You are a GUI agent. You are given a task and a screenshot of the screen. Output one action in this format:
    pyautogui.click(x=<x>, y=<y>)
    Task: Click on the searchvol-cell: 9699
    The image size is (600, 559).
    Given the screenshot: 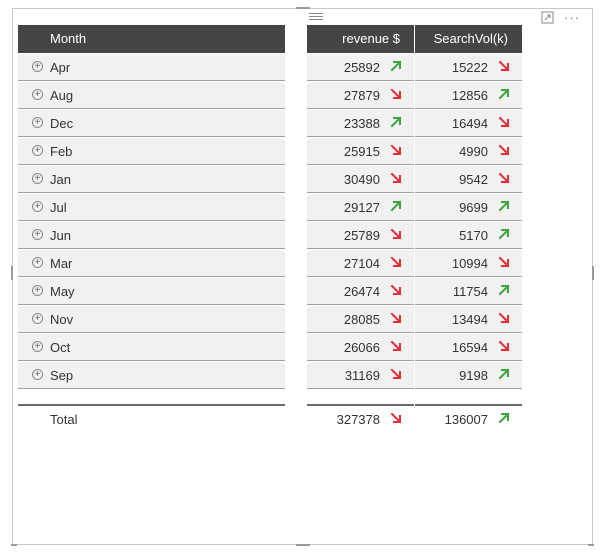 What is the action you would take?
    pyautogui.click(x=468, y=207)
    